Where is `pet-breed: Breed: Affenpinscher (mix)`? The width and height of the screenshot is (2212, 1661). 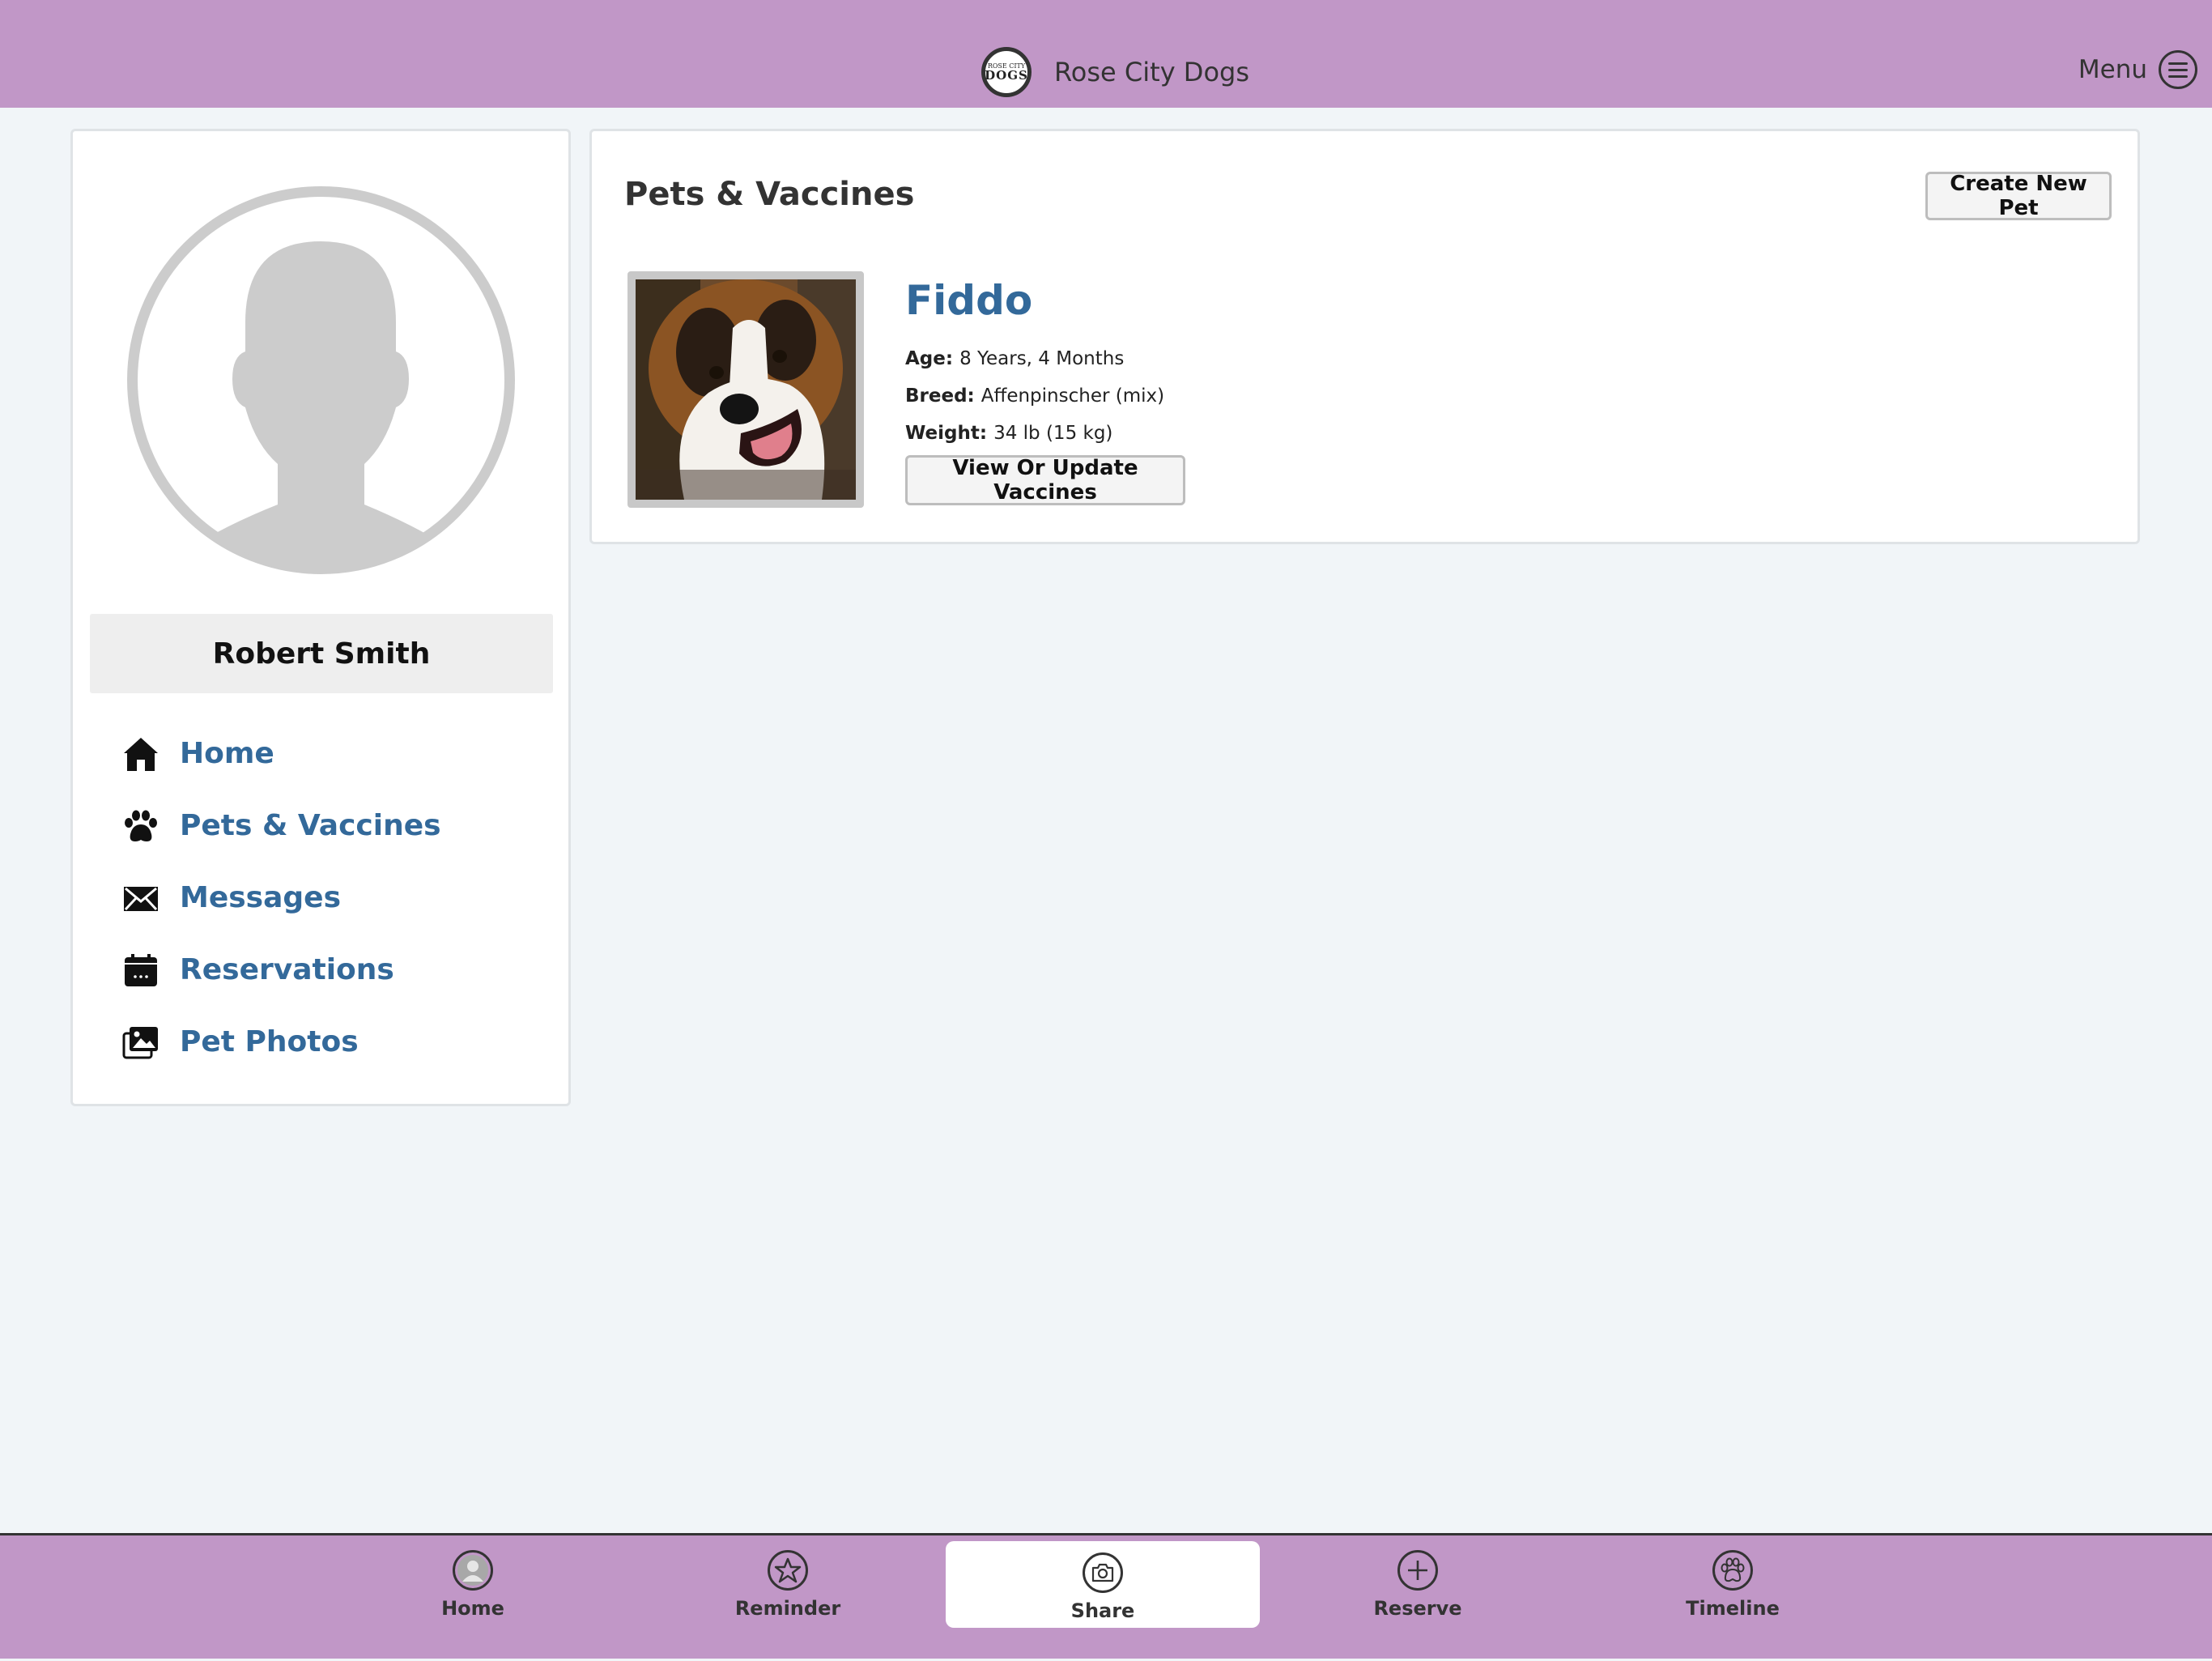
pet-breed: Breed: Affenpinscher (mix) is located at coordinates (1035, 396).